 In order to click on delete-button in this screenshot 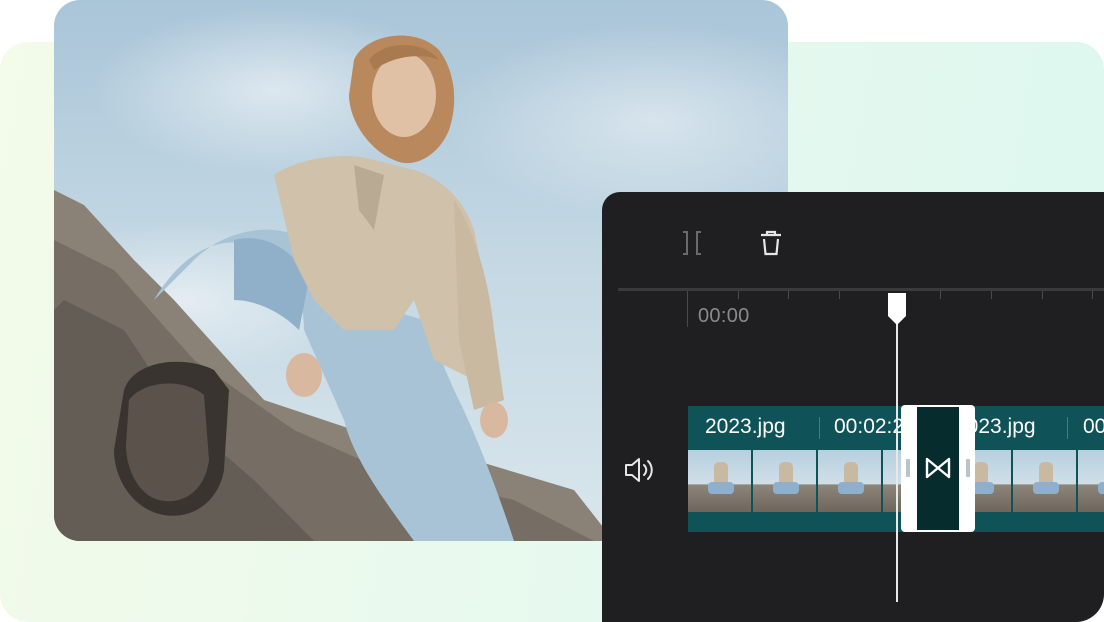, I will do `click(771, 243)`.